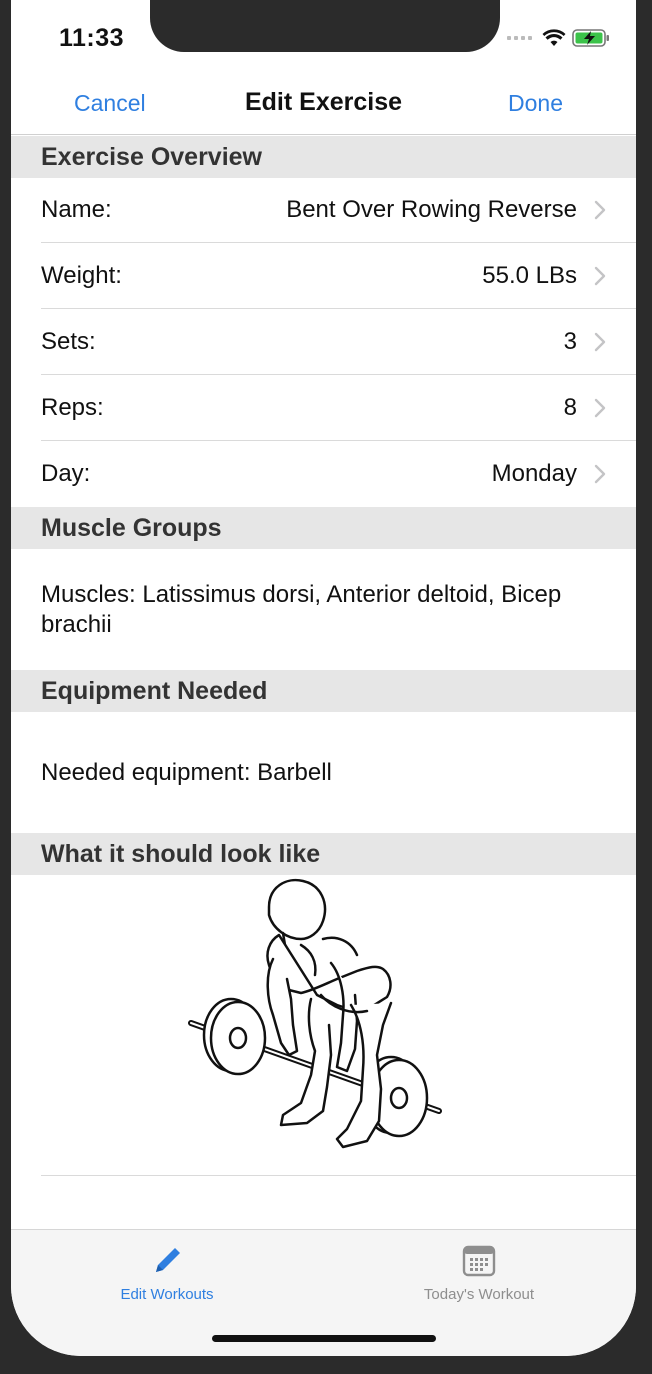 This screenshot has height=1374, width=652. I want to click on calendar-icon, so click(479, 1261).